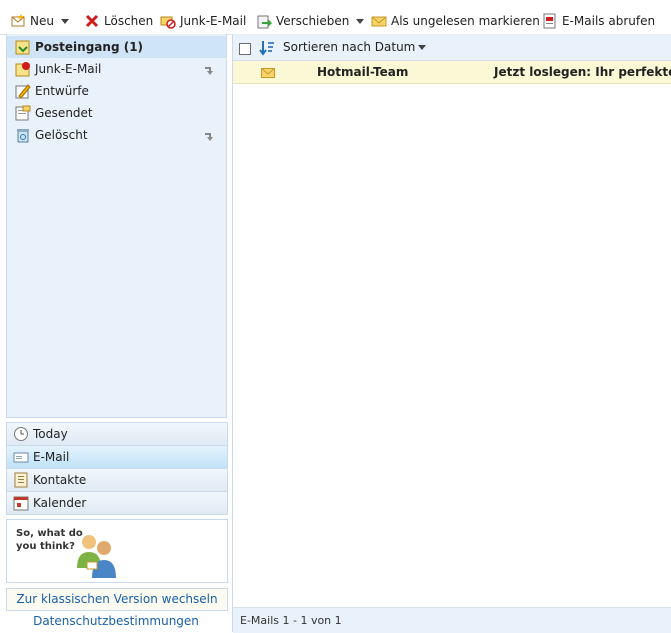  Describe the element at coordinates (117, 434) in the screenshot. I see `nav-today: Today` at that location.